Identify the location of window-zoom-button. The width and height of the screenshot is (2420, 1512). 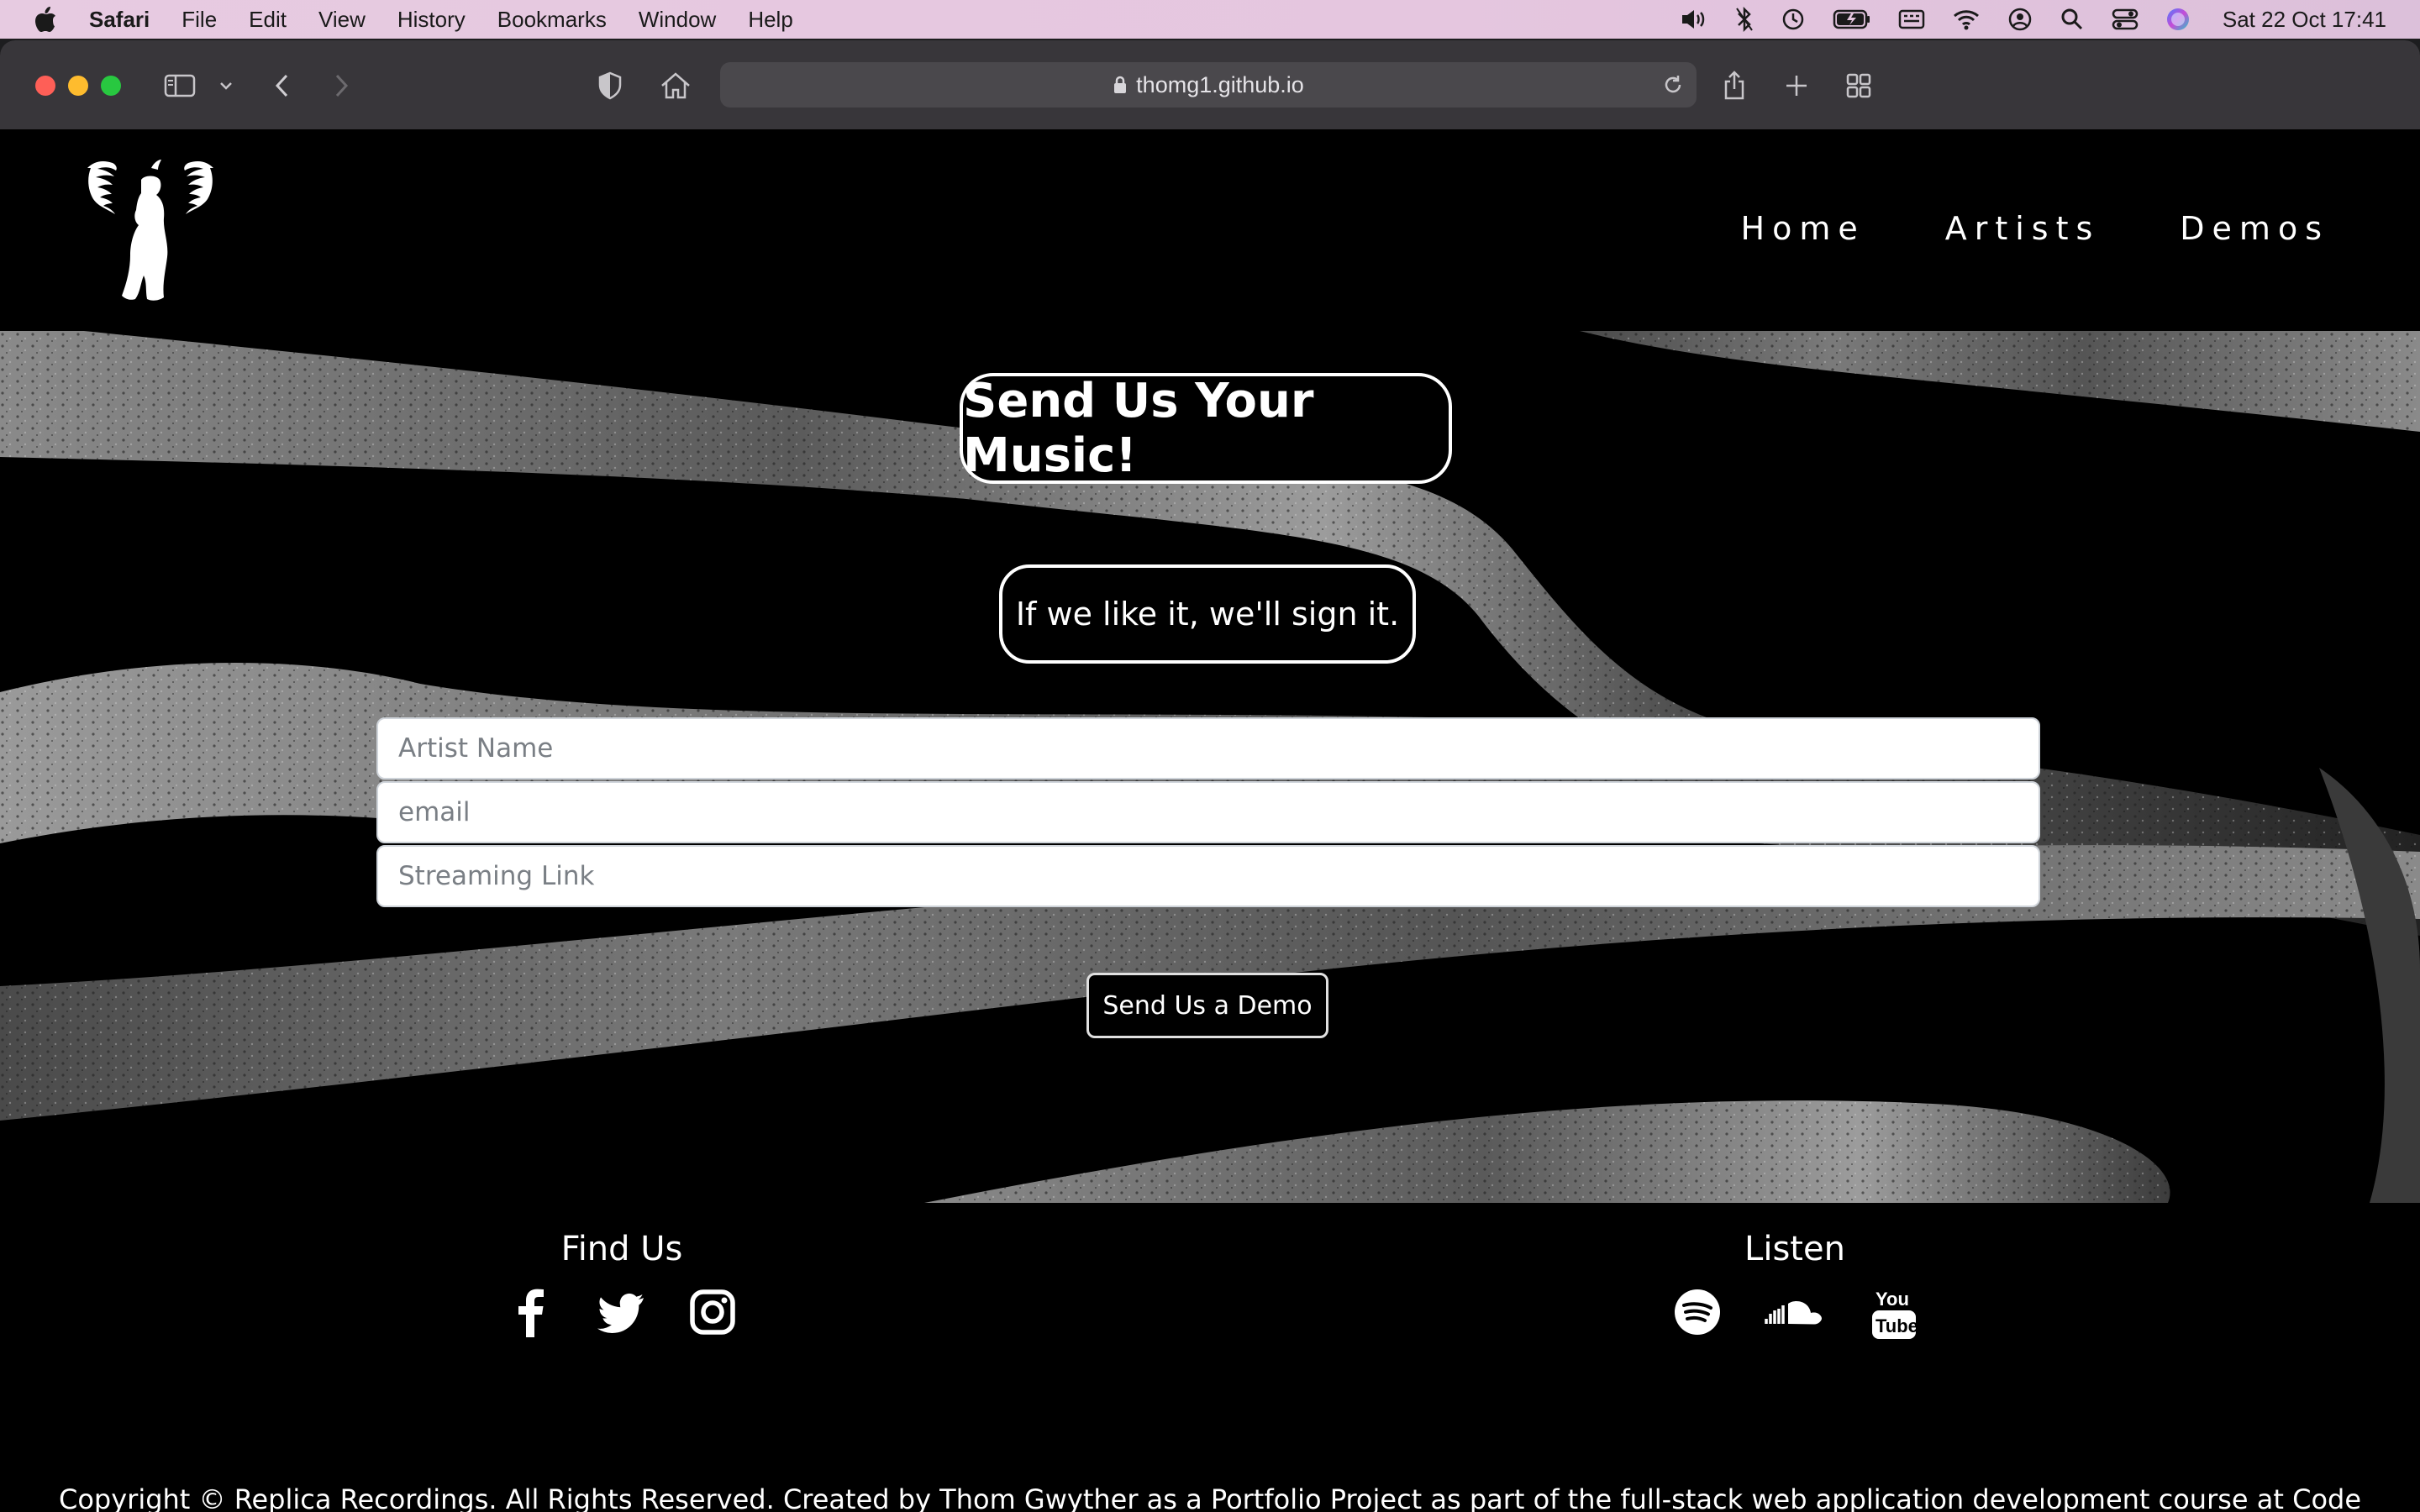
(111, 86).